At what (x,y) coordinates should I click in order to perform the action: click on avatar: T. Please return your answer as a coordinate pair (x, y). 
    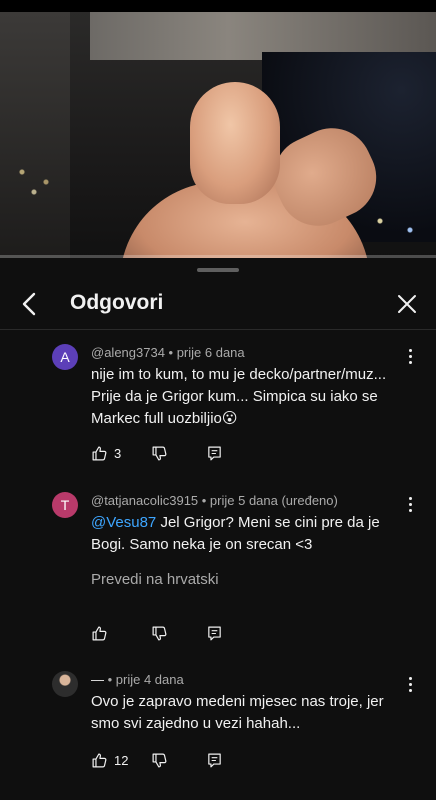
    Looking at the image, I should click on (65, 505).